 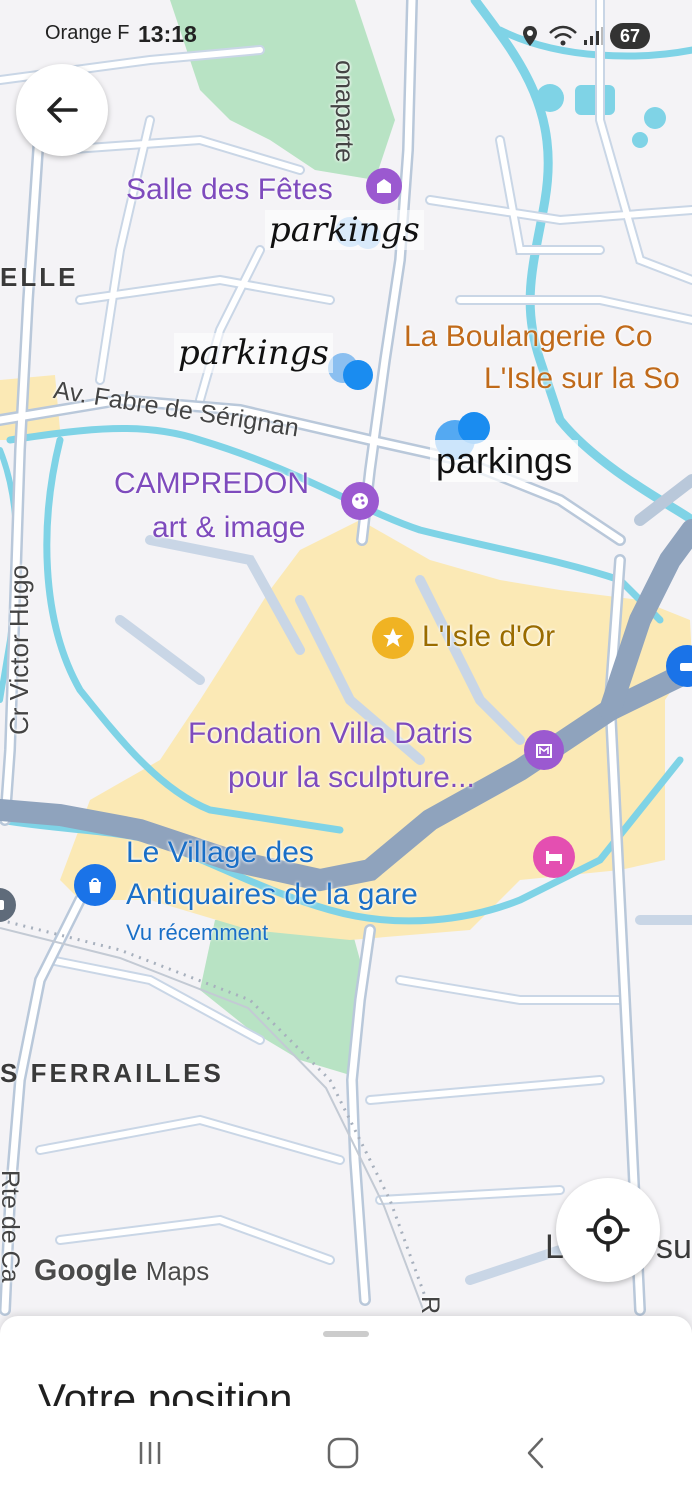 I want to click on sheet-title: Votre position, so click(x=165, y=1390).